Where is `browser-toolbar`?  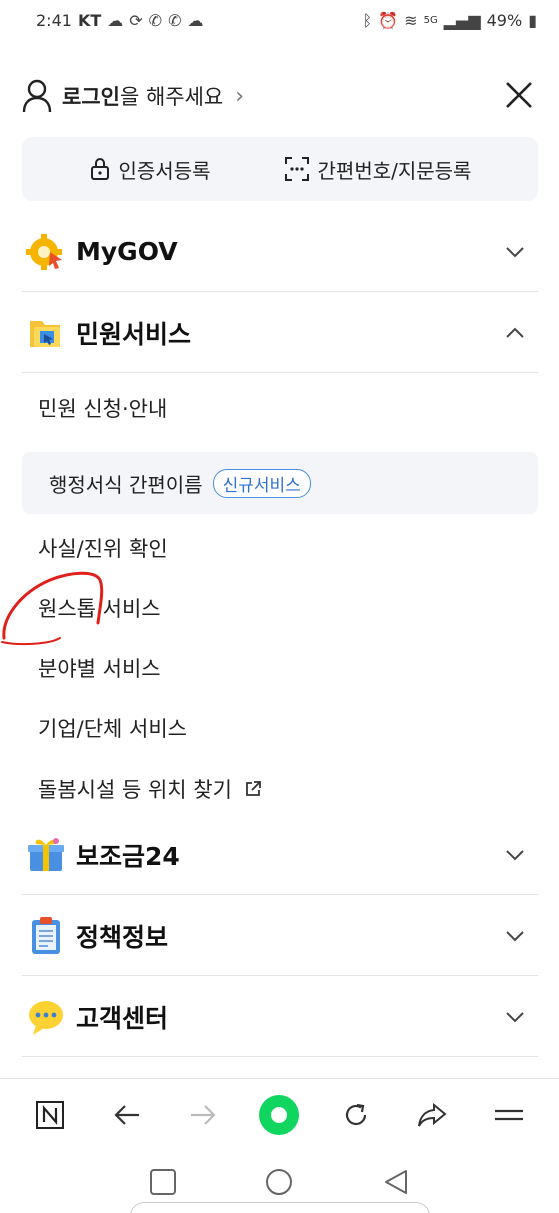 browser-toolbar is located at coordinates (279, 1114).